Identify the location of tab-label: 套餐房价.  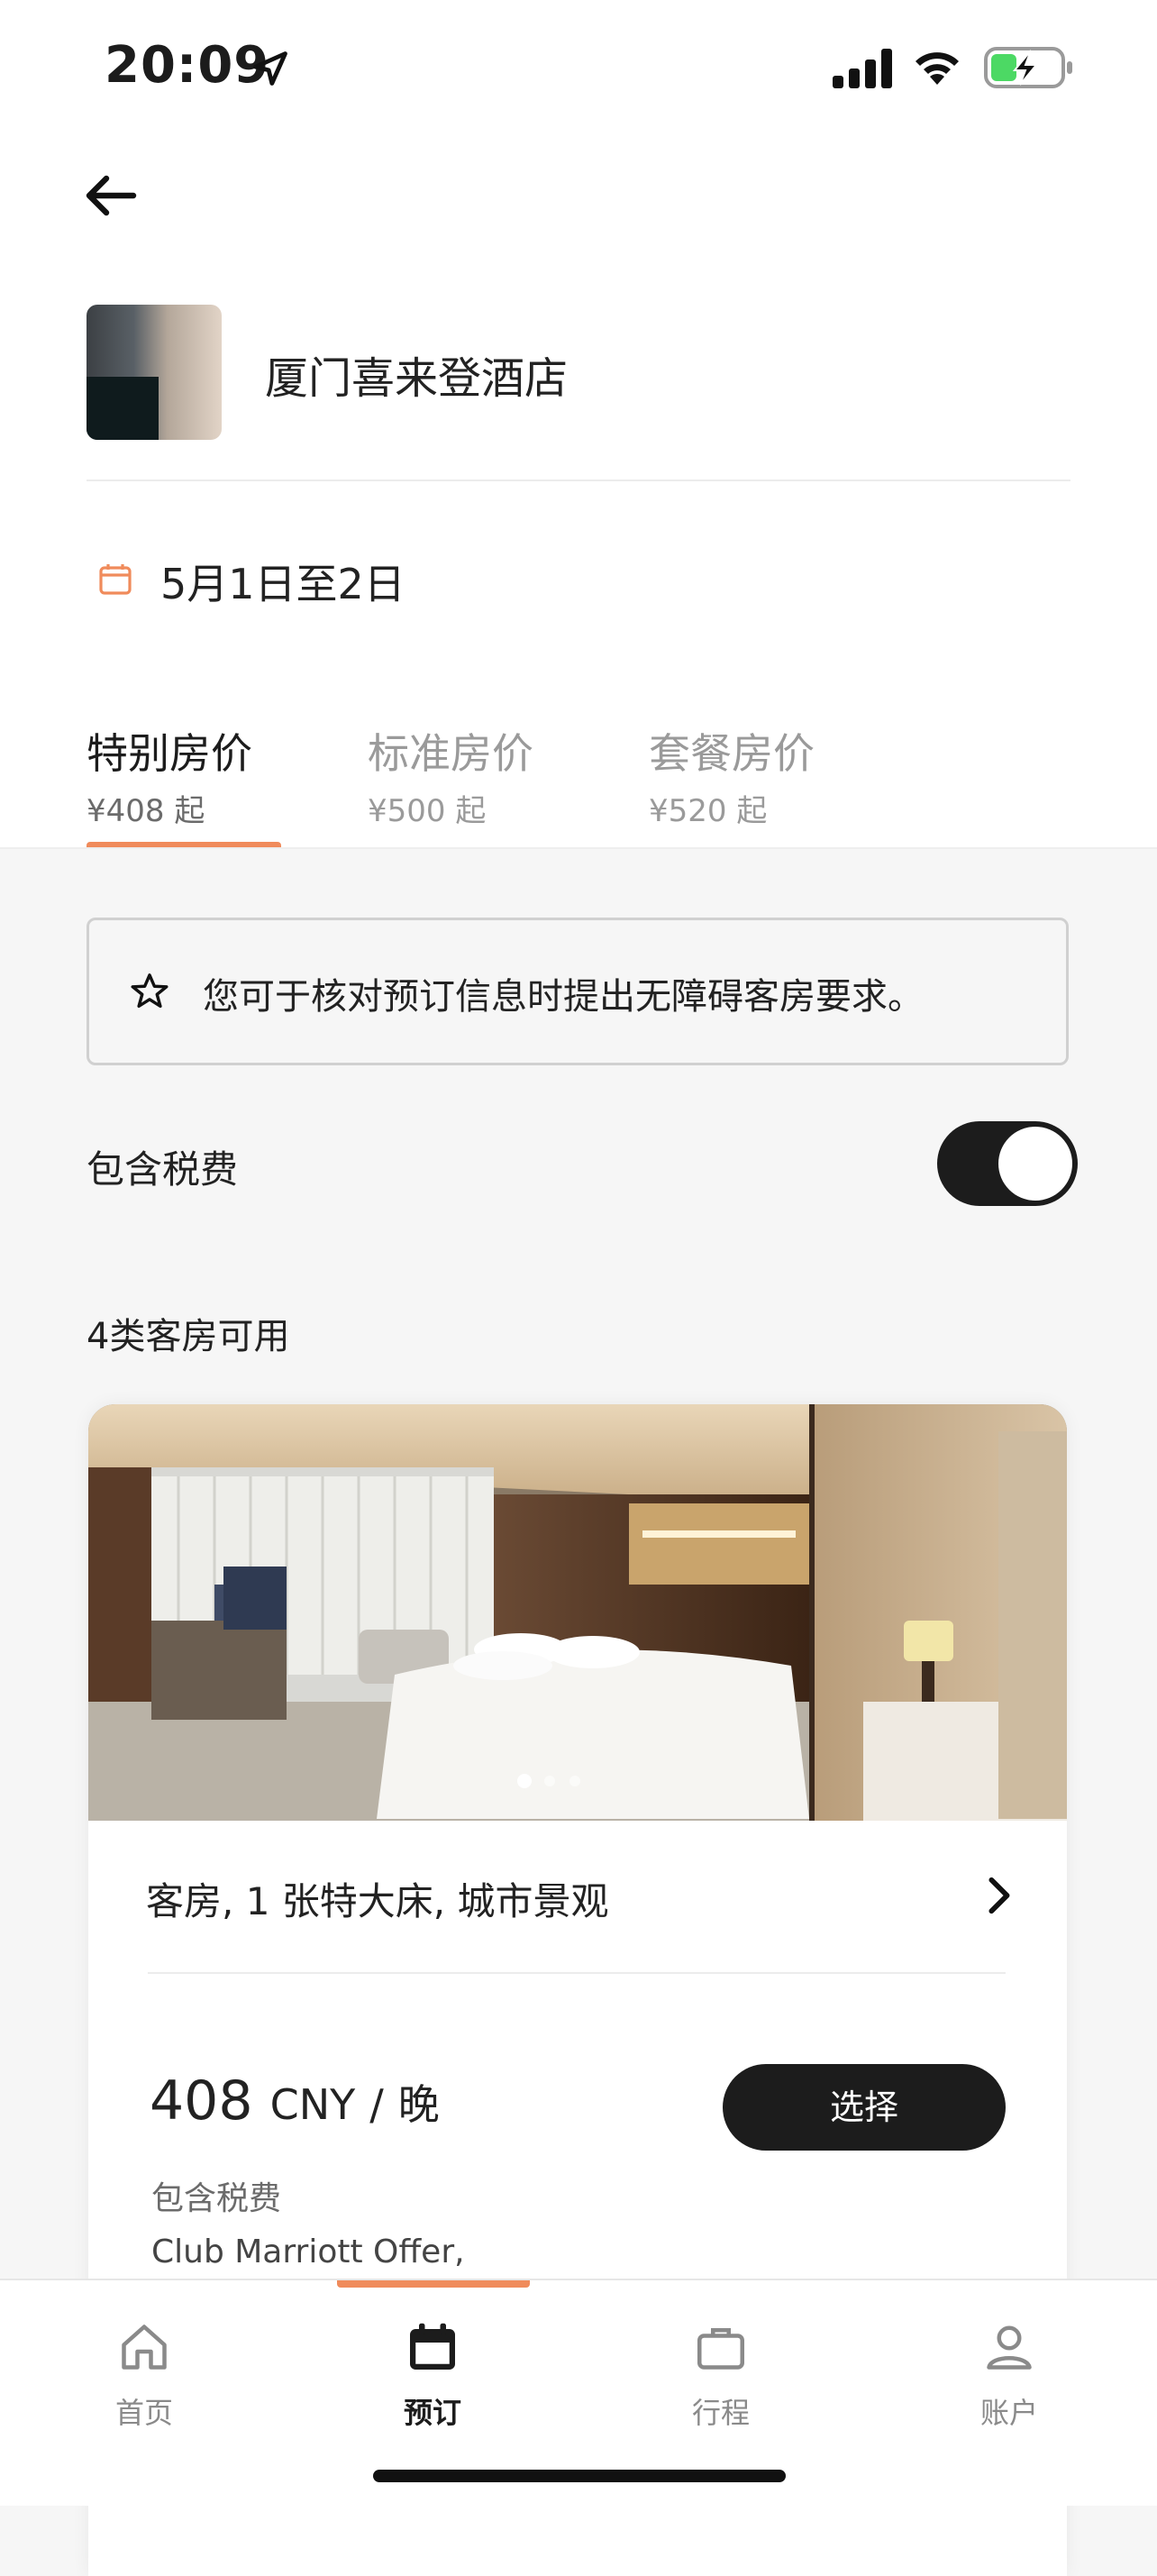
(732, 753).